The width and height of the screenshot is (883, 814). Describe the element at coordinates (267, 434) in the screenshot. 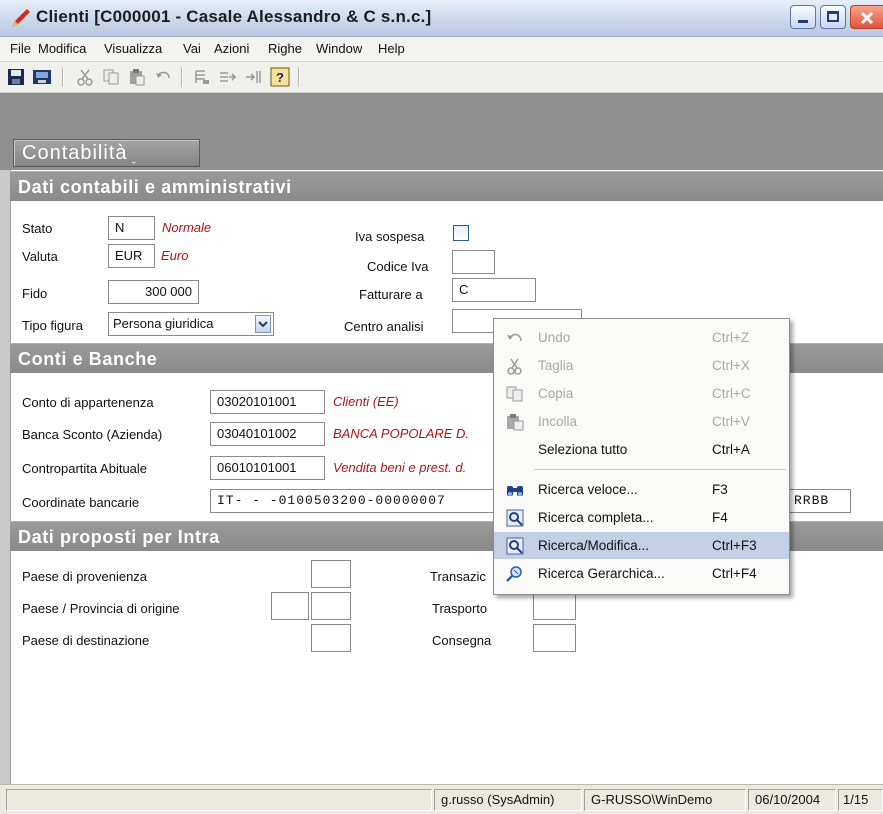

I see `banca-sconto-input: 03040101002` at that location.